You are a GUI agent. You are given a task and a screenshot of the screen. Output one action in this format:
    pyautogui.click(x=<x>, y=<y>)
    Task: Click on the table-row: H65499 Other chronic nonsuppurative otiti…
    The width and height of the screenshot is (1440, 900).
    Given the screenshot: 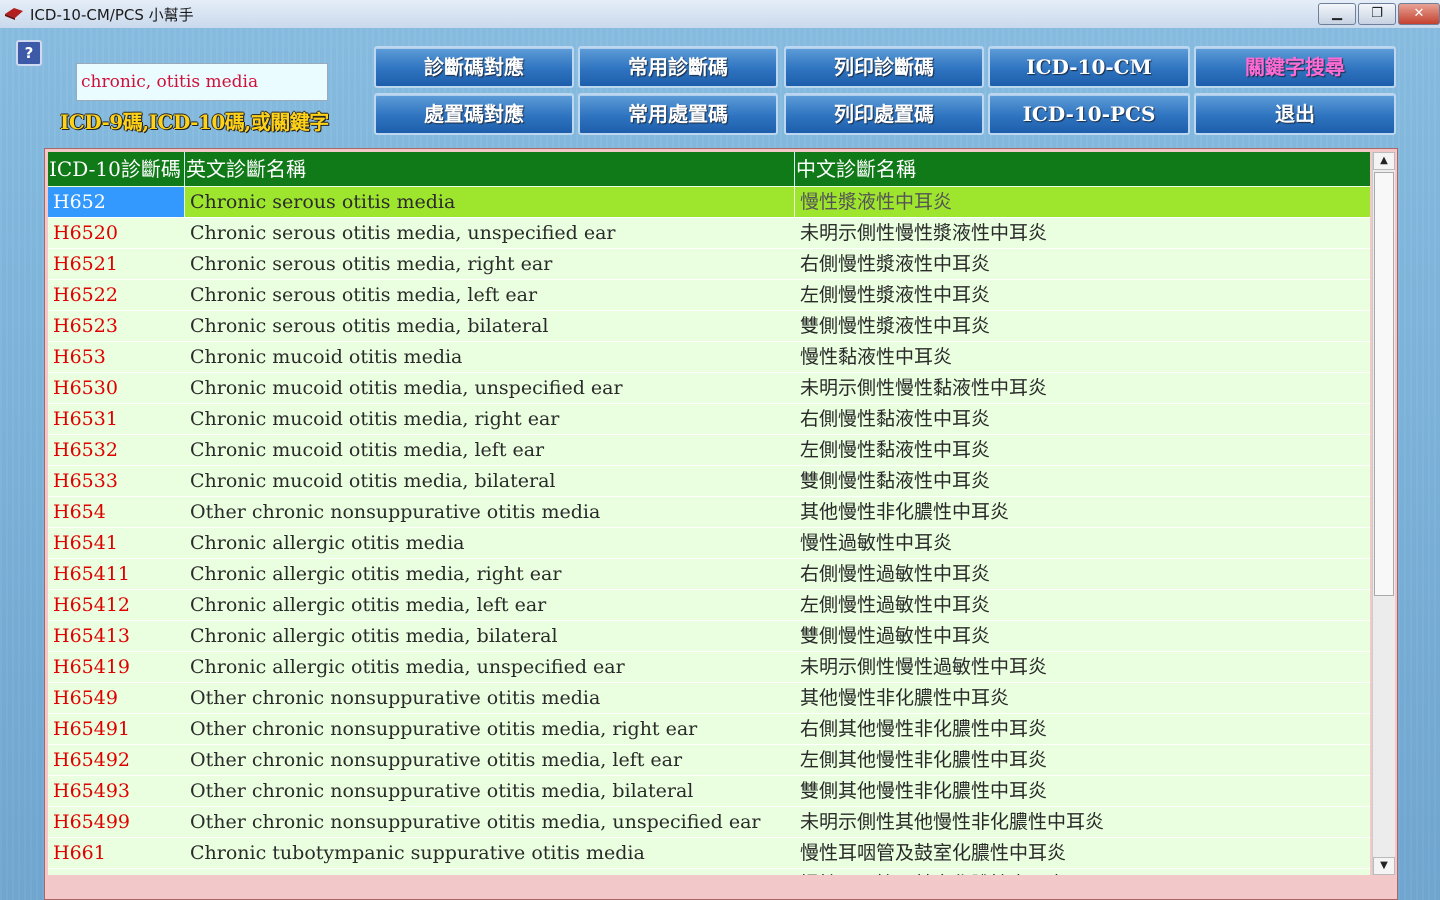 What is the action you would take?
    pyautogui.click(x=709, y=822)
    